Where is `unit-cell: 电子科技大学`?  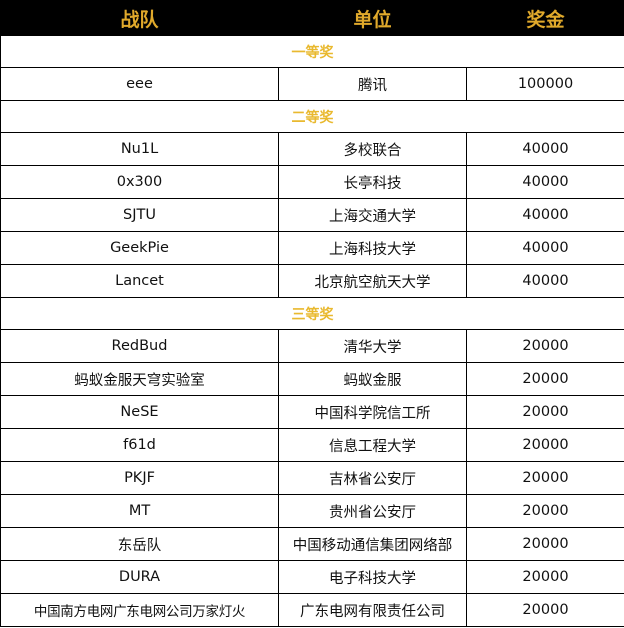 unit-cell: 电子科技大学 is located at coordinates (372, 577).